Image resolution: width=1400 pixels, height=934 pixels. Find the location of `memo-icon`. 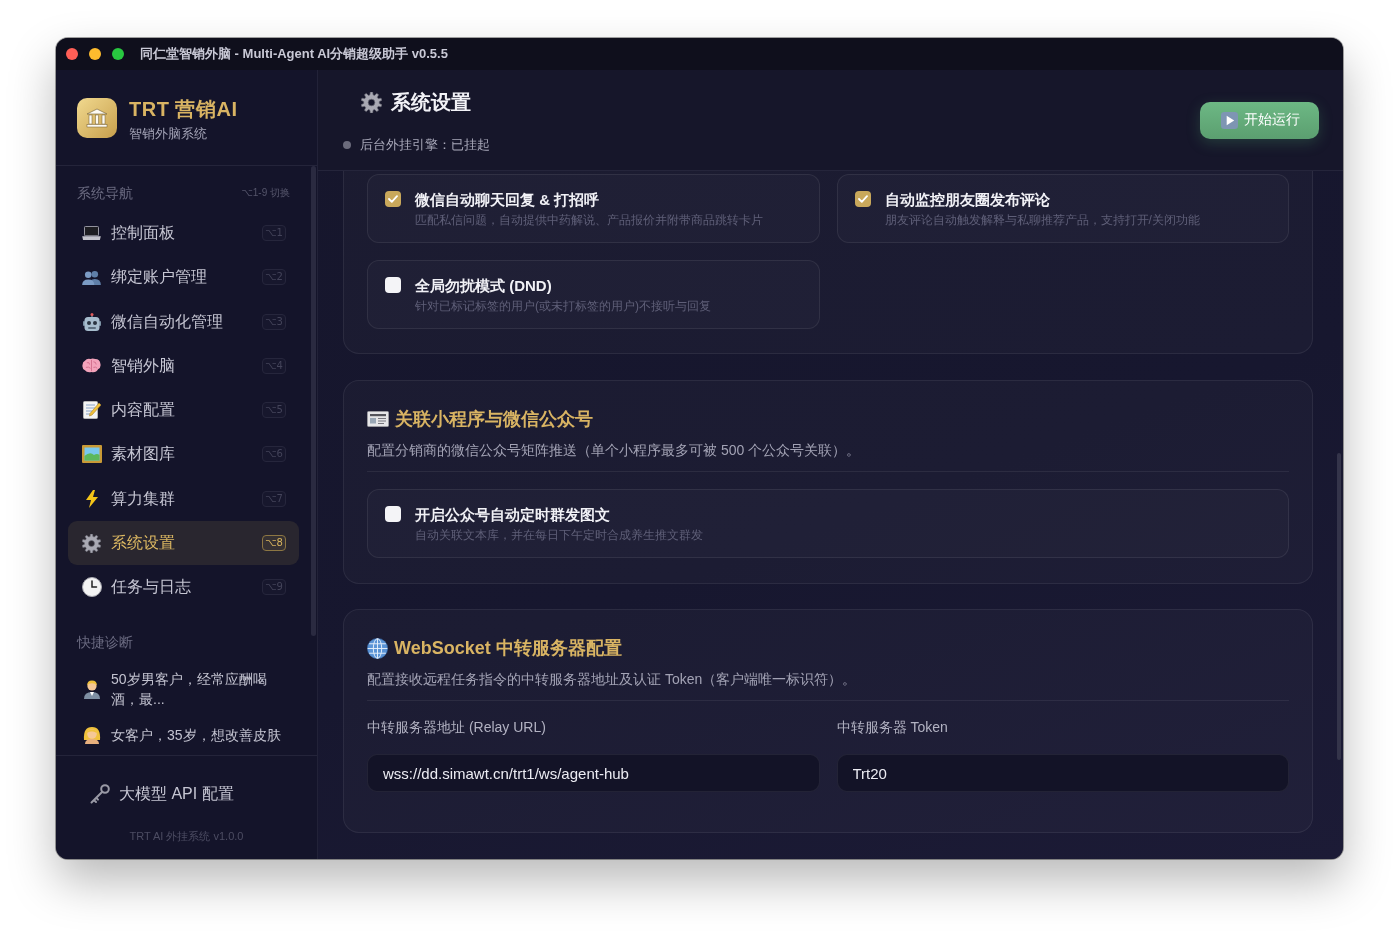

memo-icon is located at coordinates (91, 410).